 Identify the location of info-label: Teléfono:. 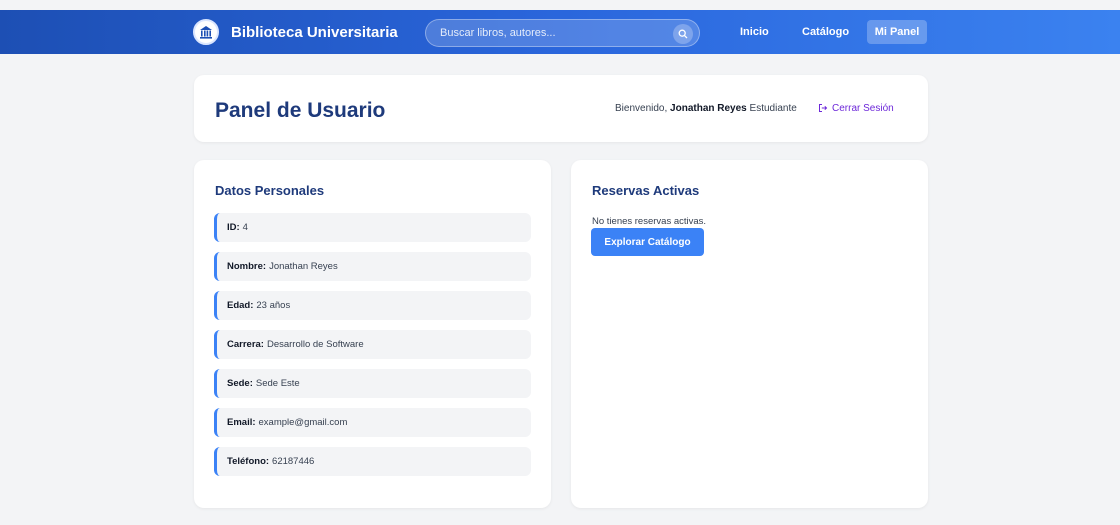
(248, 461).